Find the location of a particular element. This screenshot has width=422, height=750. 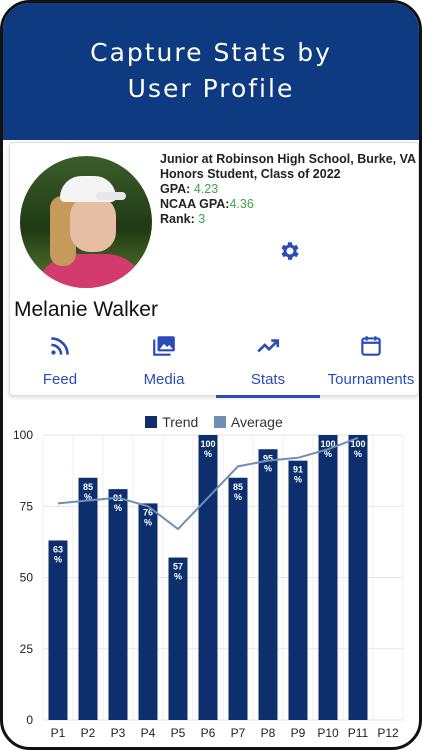

profile-tabs: Feed Media Stats Tournaments is located at coordinates (214, 365).